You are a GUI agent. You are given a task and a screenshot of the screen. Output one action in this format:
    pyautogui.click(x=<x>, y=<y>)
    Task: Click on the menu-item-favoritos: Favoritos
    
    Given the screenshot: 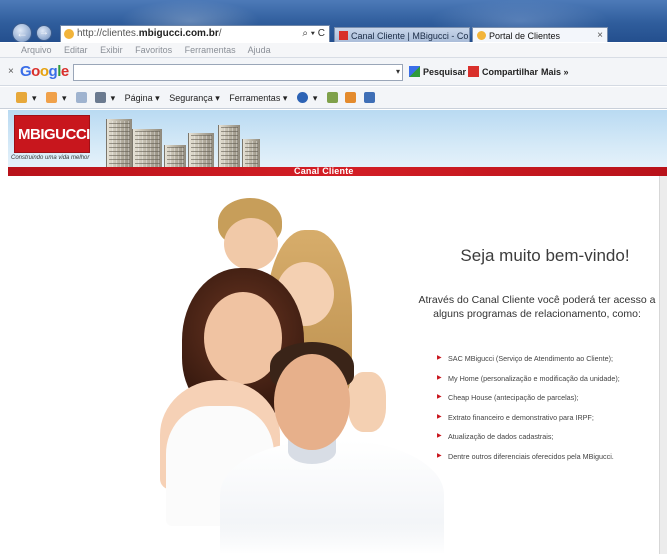 What is the action you would take?
    pyautogui.click(x=153, y=50)
    